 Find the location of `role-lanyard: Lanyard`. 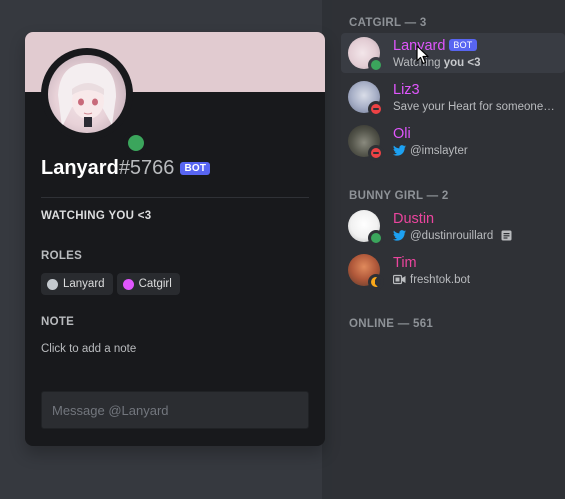

role-lanyard: Lanyard is located at coordinates (77, 284).